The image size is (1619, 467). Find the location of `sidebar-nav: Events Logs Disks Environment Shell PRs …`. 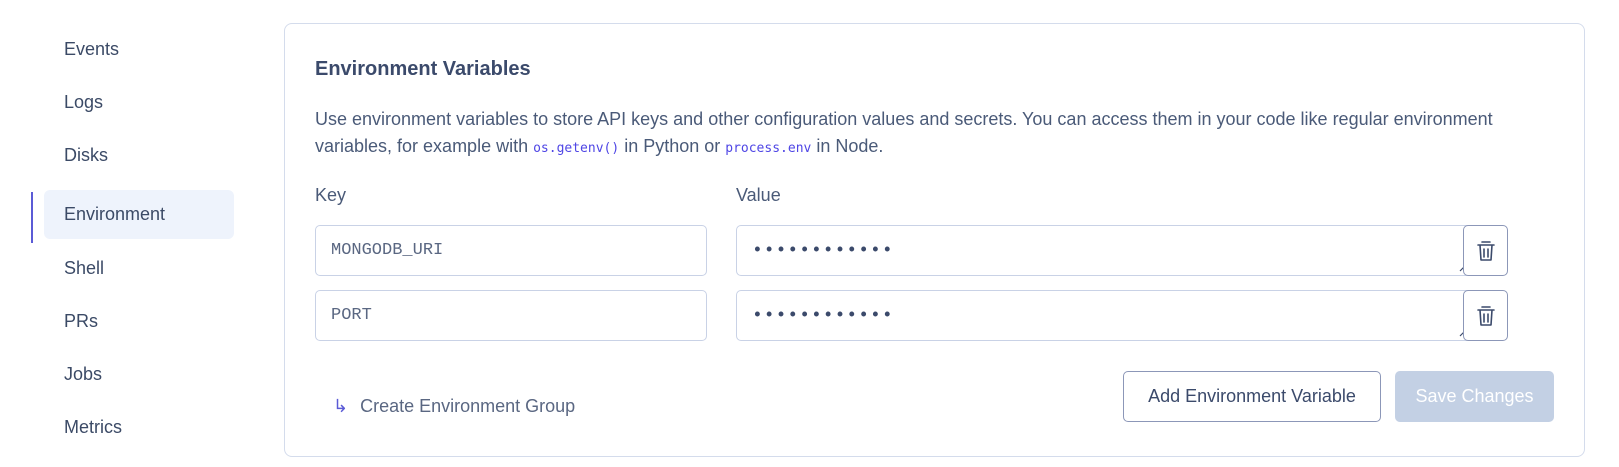

sidebar-nav: Events Logs Disks Environment Shell PRs … is located at coordinates (120, 233).